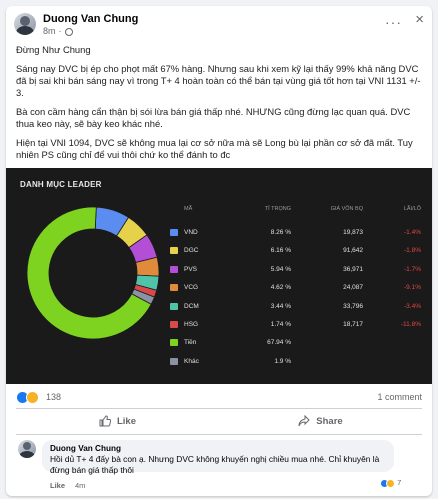 The image size is (438, 499). Describe the element at coordinates (353, 306) in the screenshot. I see `row-price: 33,796` at that location.